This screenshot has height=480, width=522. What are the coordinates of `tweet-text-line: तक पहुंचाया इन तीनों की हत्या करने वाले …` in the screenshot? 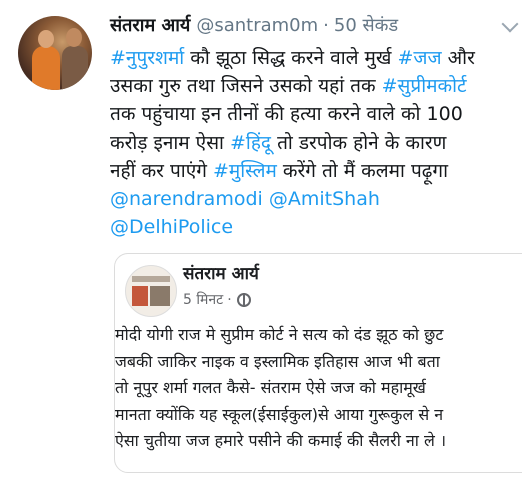 It's located at (312, 114).